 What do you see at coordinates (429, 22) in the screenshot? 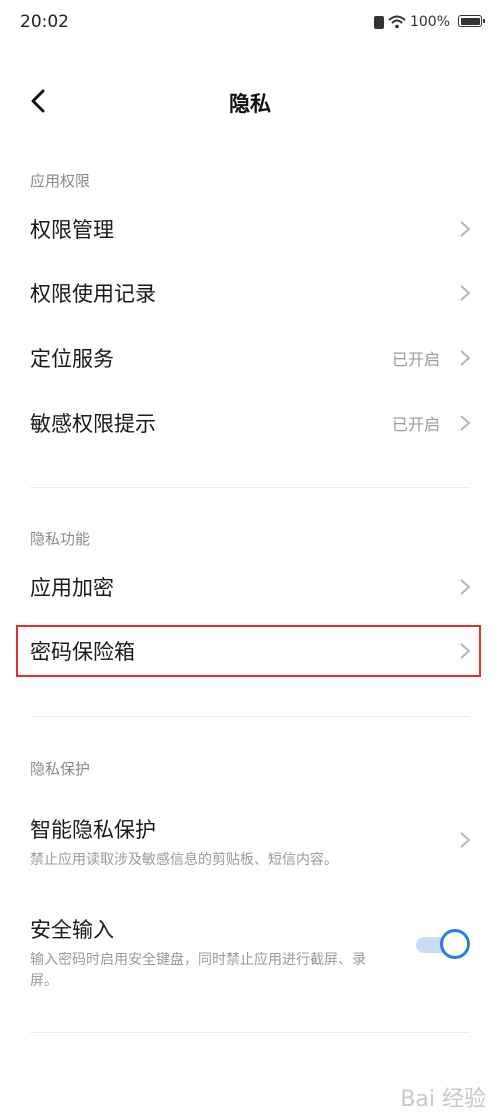
I see `battery-percent: 100%` at bounding box center [429, 22].